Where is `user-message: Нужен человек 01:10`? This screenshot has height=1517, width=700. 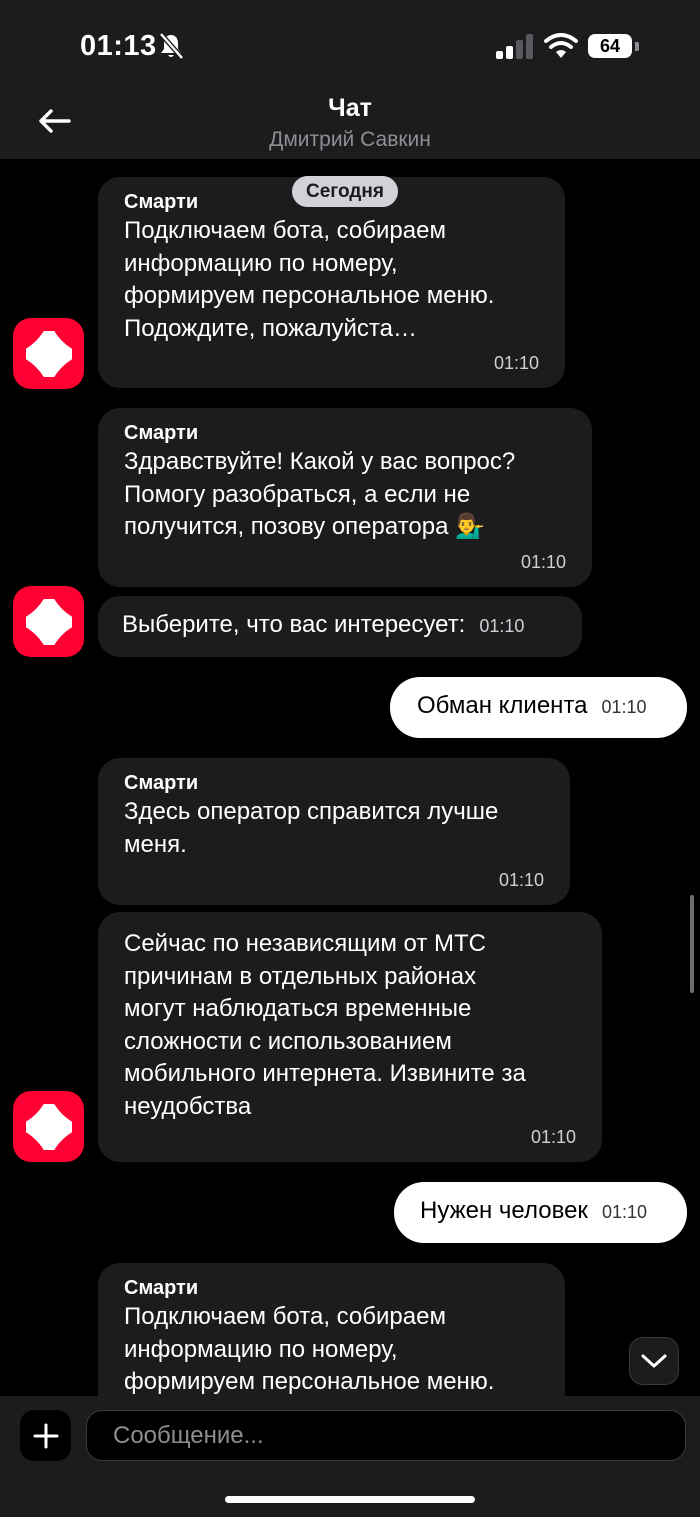 user-message: Нужен человек 01:10 is located at coordinates (540, 1212).